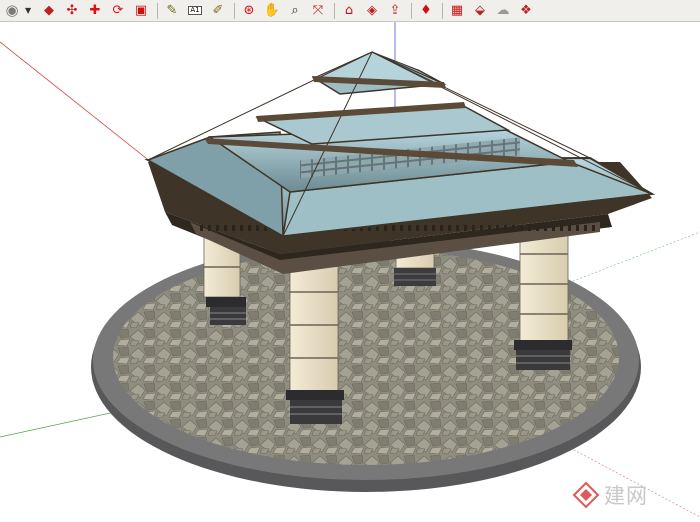 The height and width of the screenshot is (522, 700). I want to click on move-icon: ✚, so click(95, 10).